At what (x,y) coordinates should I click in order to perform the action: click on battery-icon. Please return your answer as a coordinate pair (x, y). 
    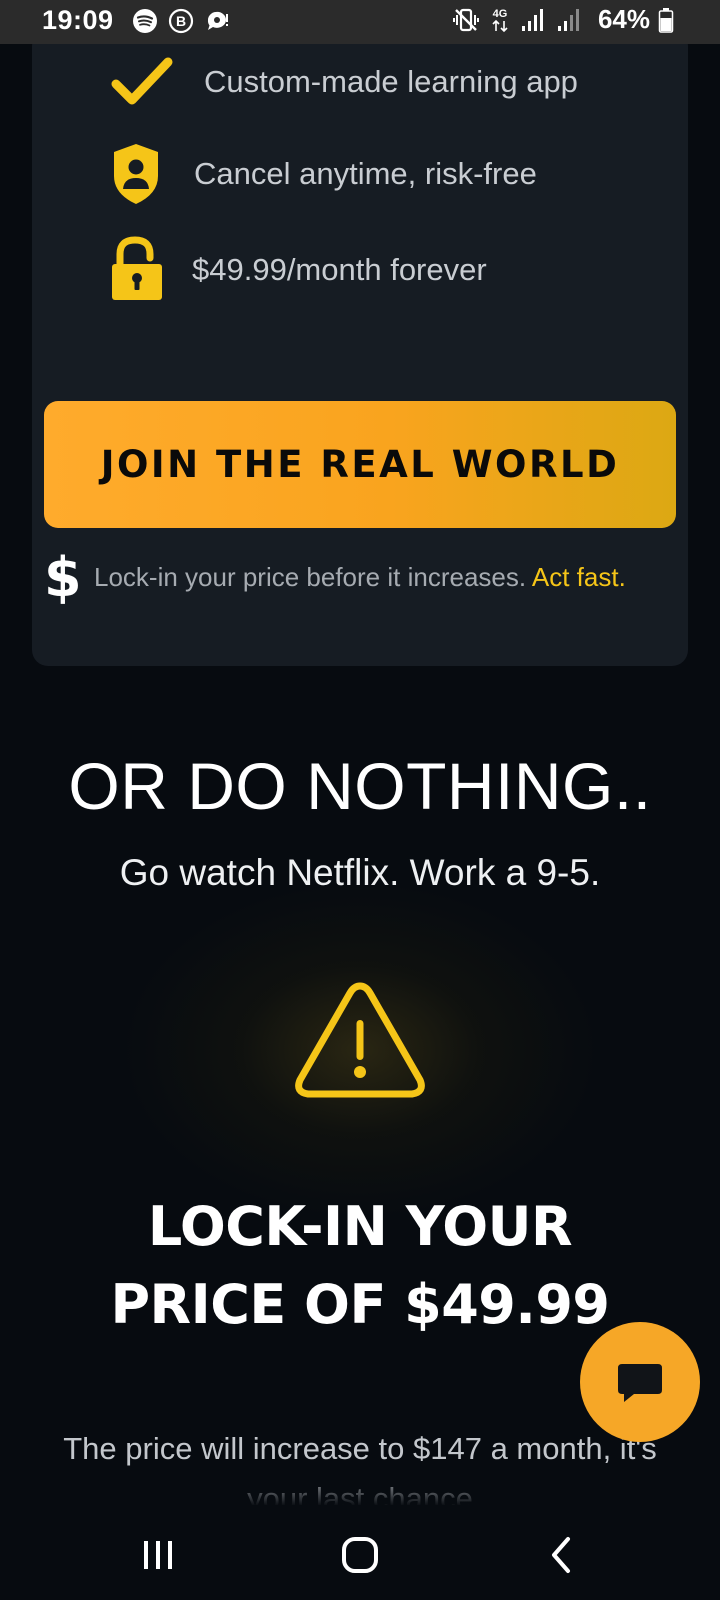
    Looking at the image, I should click on (666, 20).